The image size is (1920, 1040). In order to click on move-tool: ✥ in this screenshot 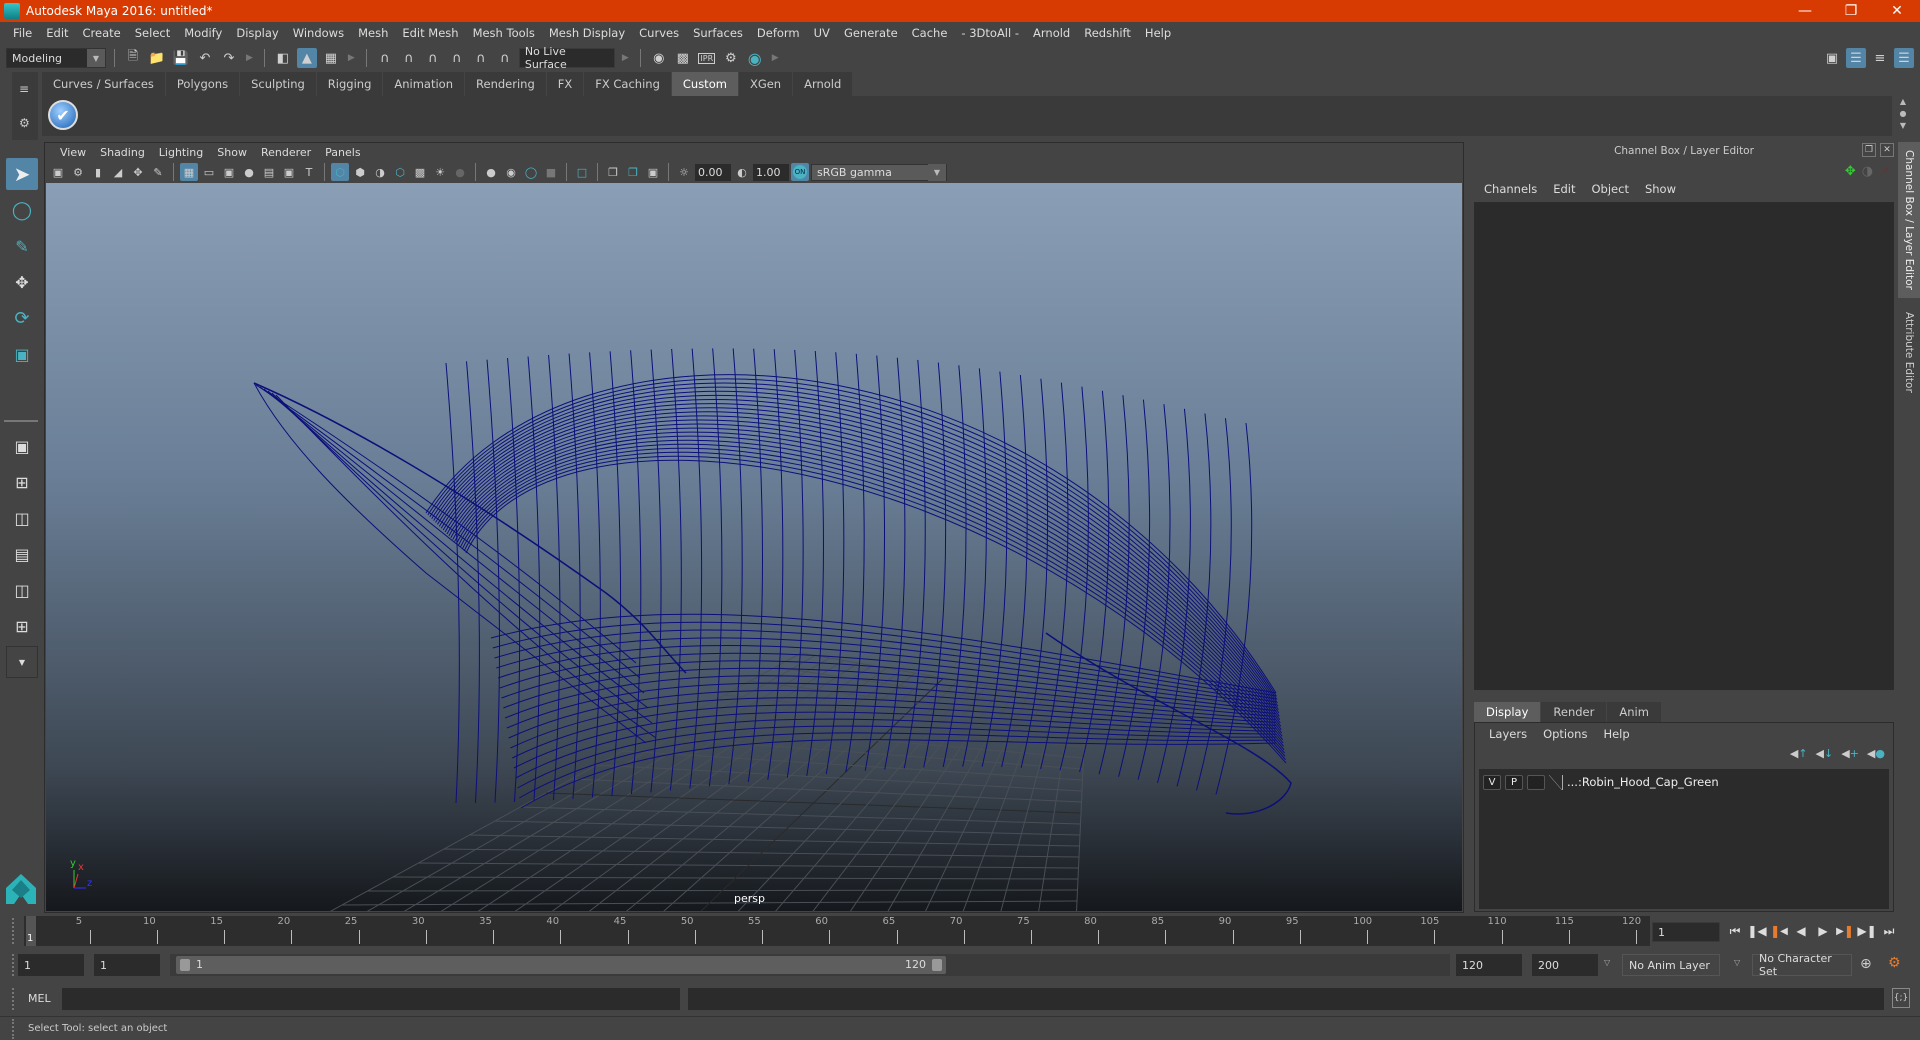, I will do `click(22, 282)`.